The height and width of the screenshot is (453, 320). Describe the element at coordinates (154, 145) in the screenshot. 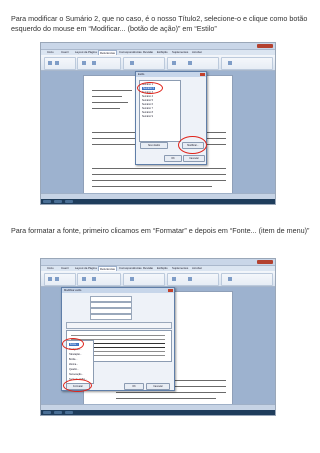

I see `new-style-button: Novo Estilo` at that location.